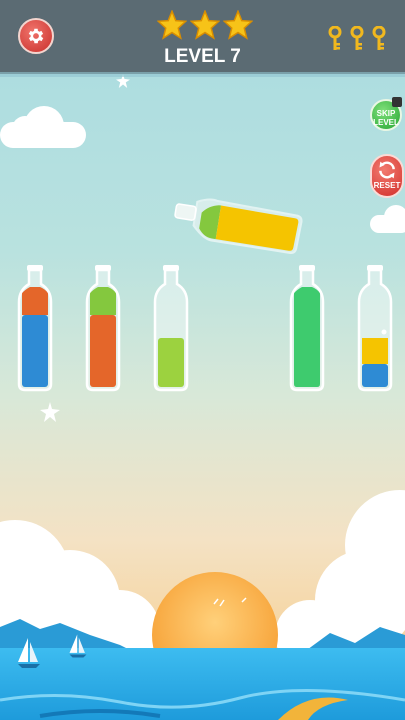  I want to click on reset-label: RESET, so click(387, 185).